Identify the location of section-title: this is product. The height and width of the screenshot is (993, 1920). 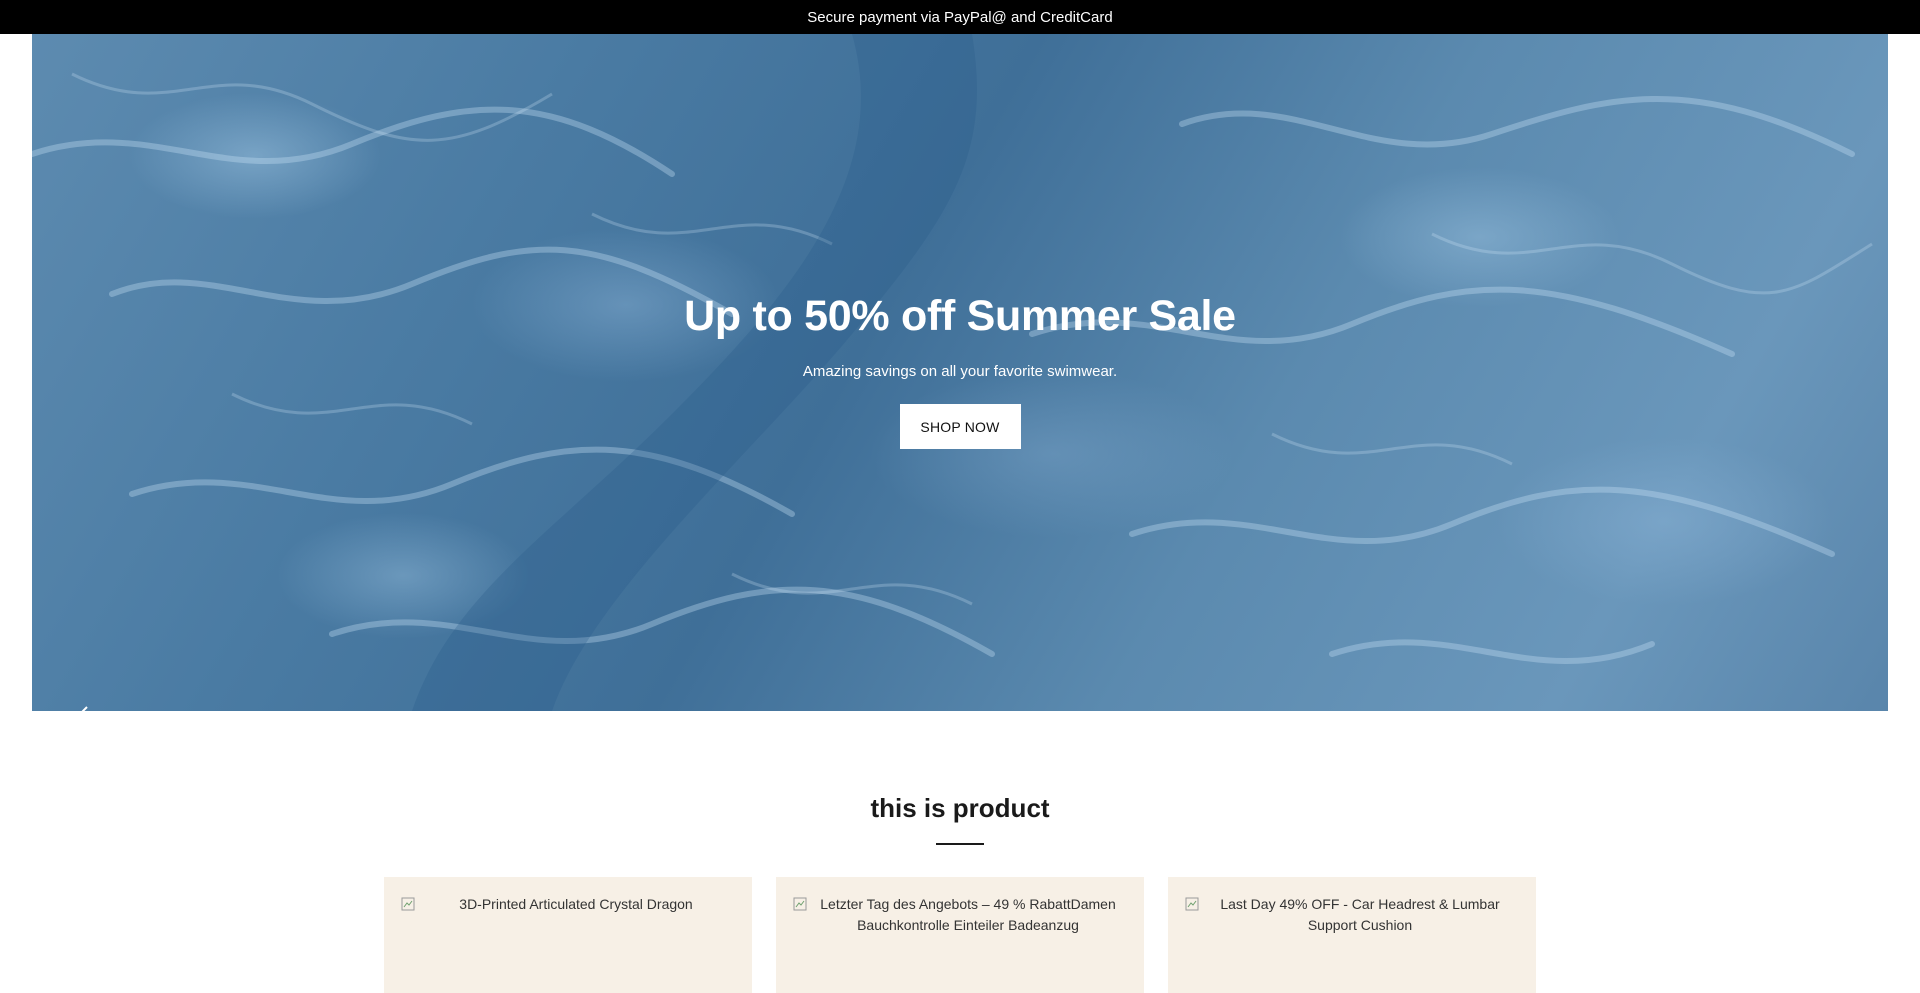
(960, 808).